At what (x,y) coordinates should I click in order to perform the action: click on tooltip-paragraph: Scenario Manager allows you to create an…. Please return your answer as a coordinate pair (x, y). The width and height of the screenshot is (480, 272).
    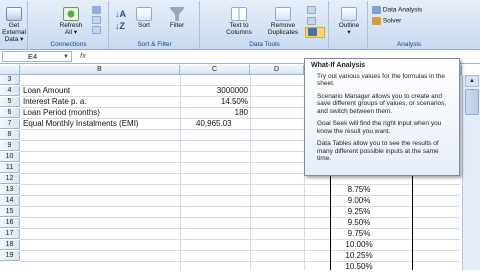
    Looking at the image, I should click on (382, 103).